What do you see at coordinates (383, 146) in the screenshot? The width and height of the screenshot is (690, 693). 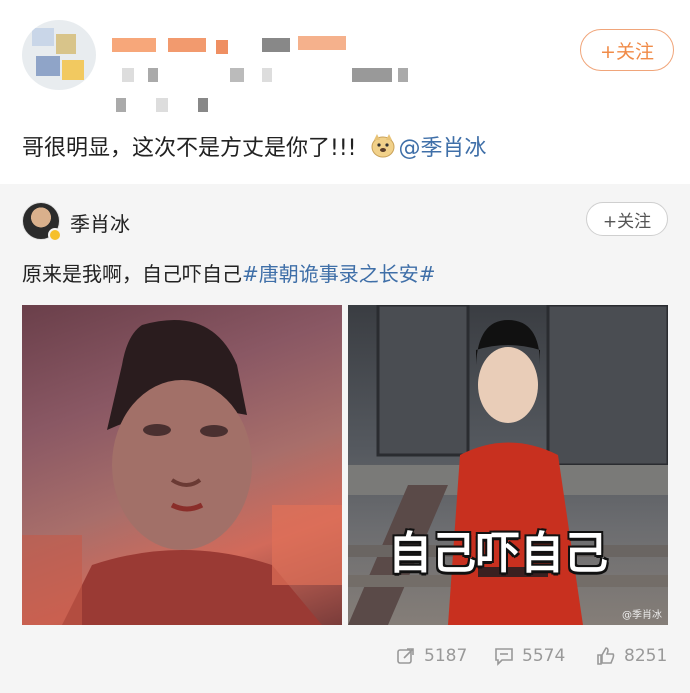 I see `doge-emoji-icon` at bounding box center [383, 146].